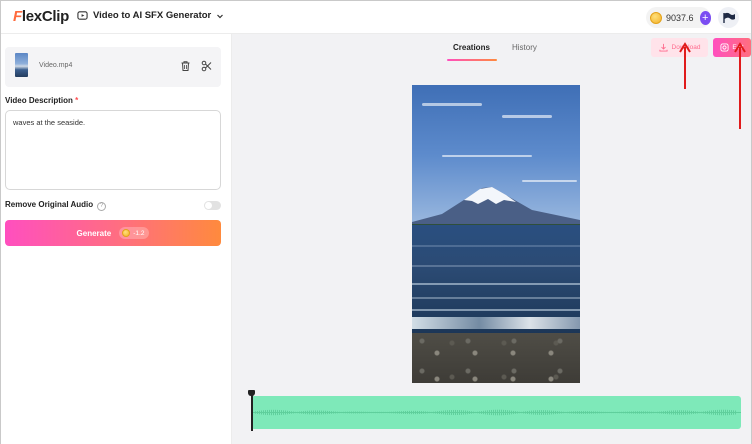 The width and height of the screenshot is (752, 444). What do you see at coordinates (724, 47) in the screenshot?
I see `edit-icon` at bounding box center [724, 47].